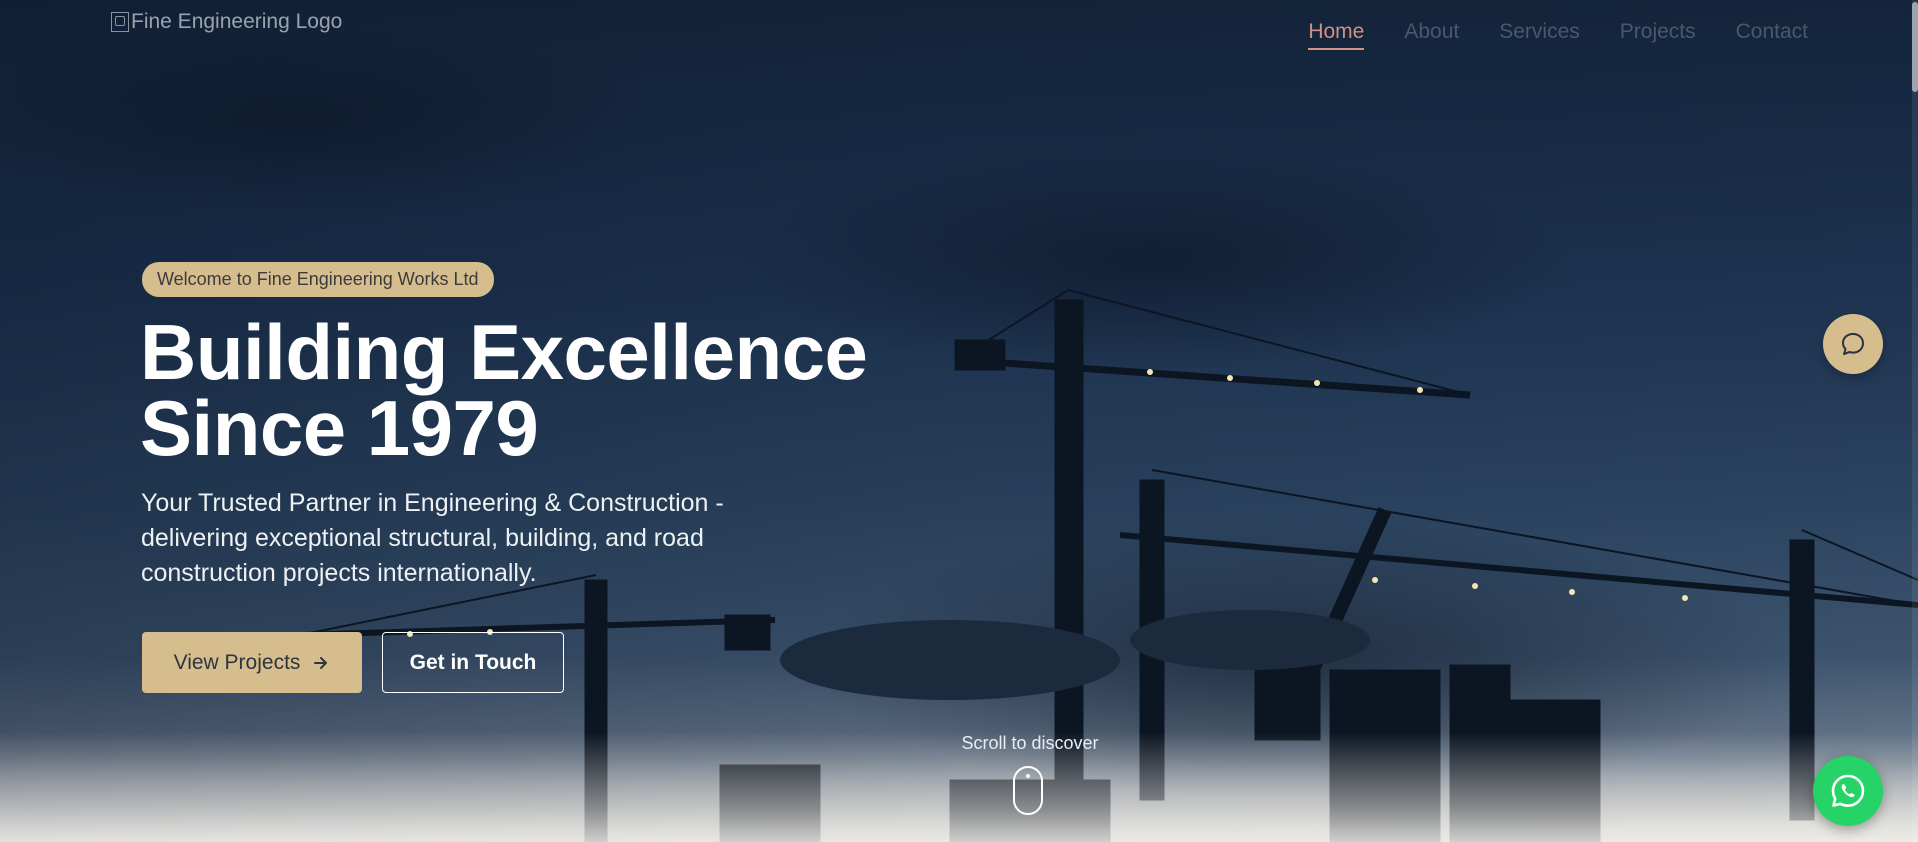 This screenshot has width=1918, height=842. What do you see at coordinates (1772, 35) in the screenshot?
I see `nav-contact: Contact` at bounding box center [1772, 35].